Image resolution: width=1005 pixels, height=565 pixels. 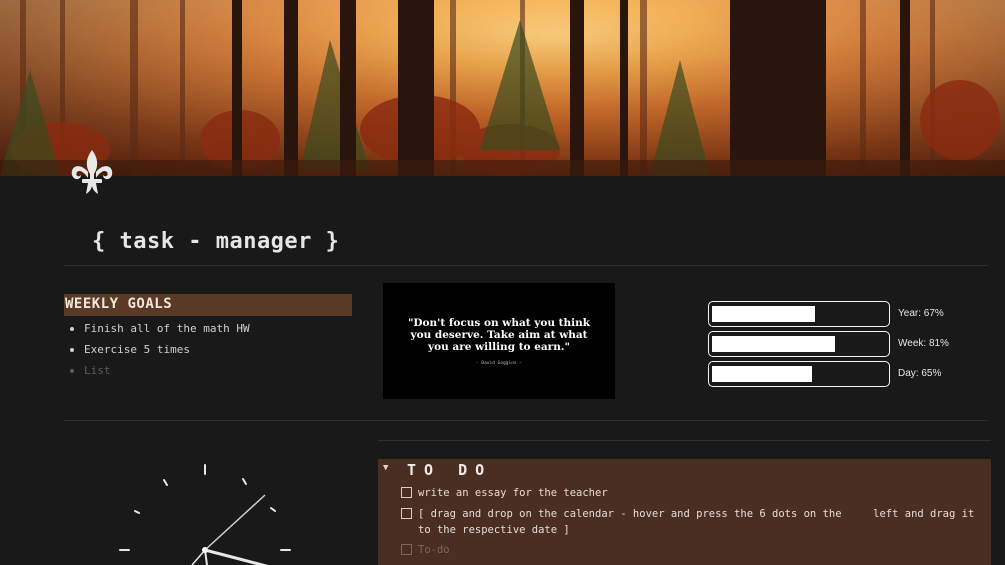 What do you see at coordinates (499, 363) in the screenshot?
I see `quote-author: - David Goggins -` at bounding box center [499, 363].